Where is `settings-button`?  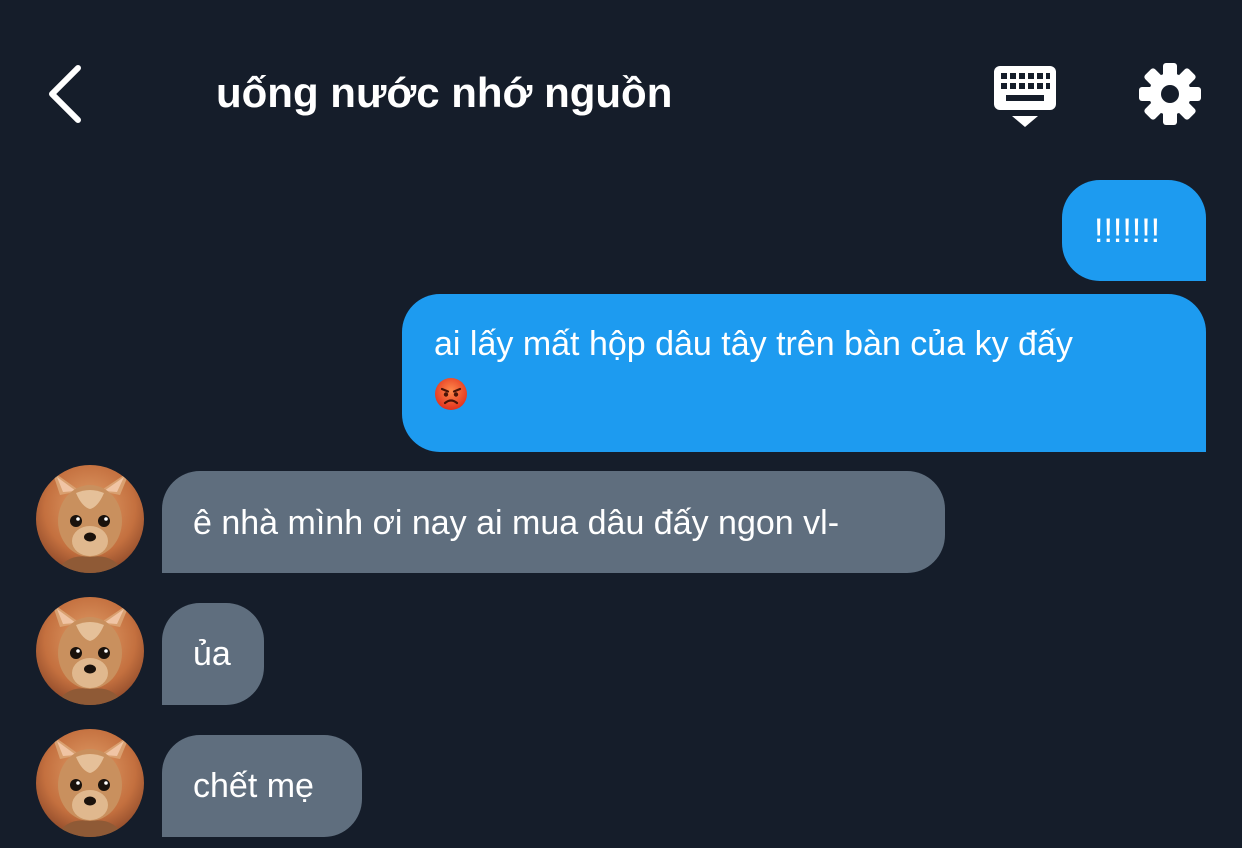 settings-button is located at coordinates (1170, 94).